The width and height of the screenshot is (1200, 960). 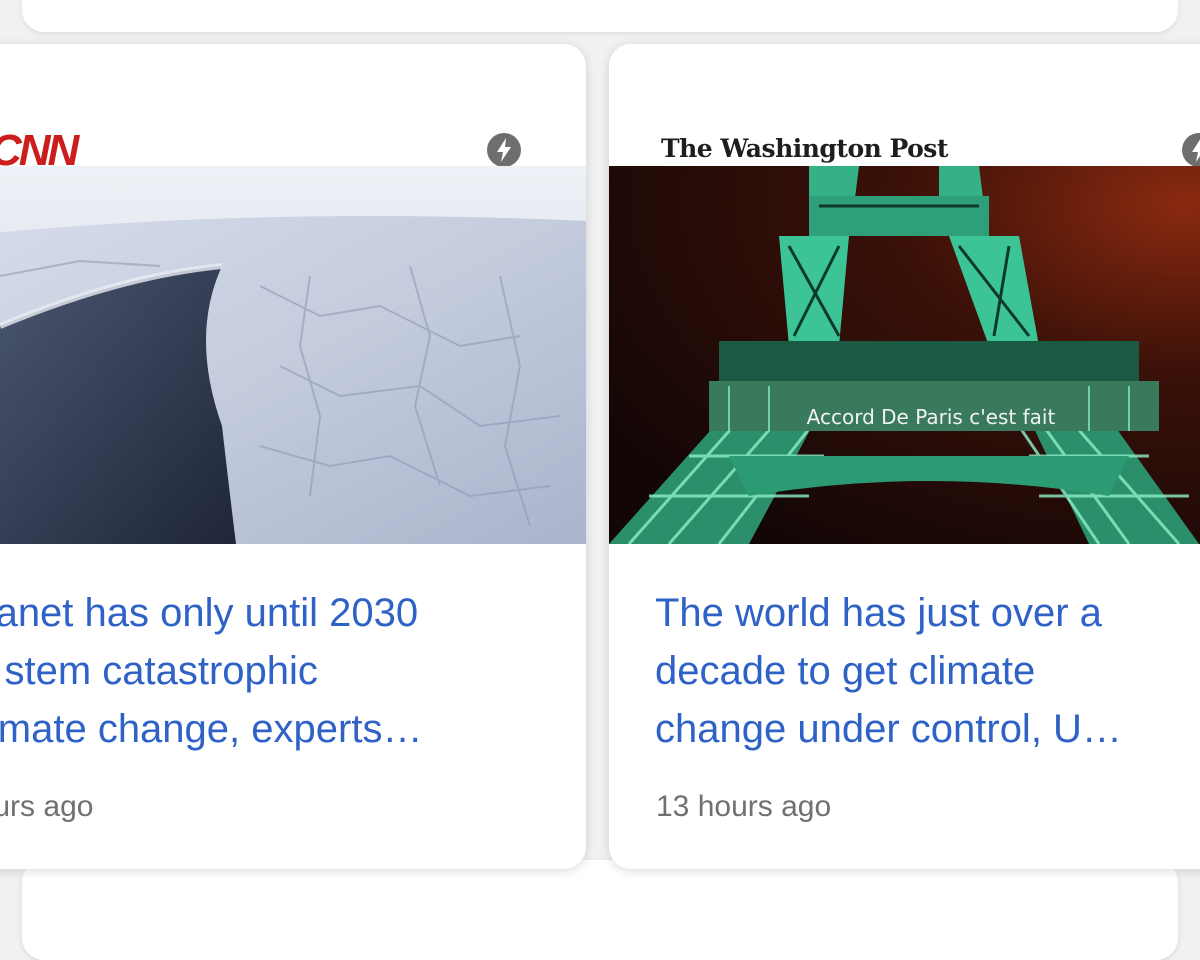 What do you see at coordinates (845, 671) in the screenshot?
I see `headline-line: decade to get climate` at bounding box center [845, 671].